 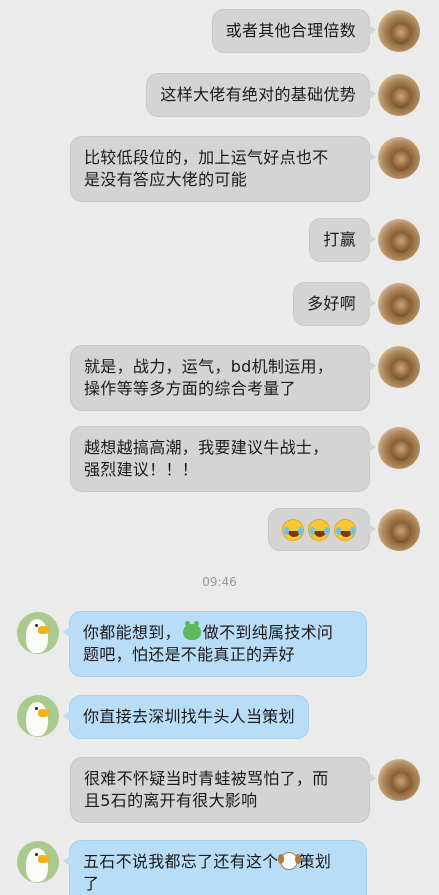 I want to click on message-text-line: 操作等等多方面的综合考量了, so click(x=190, y=388).